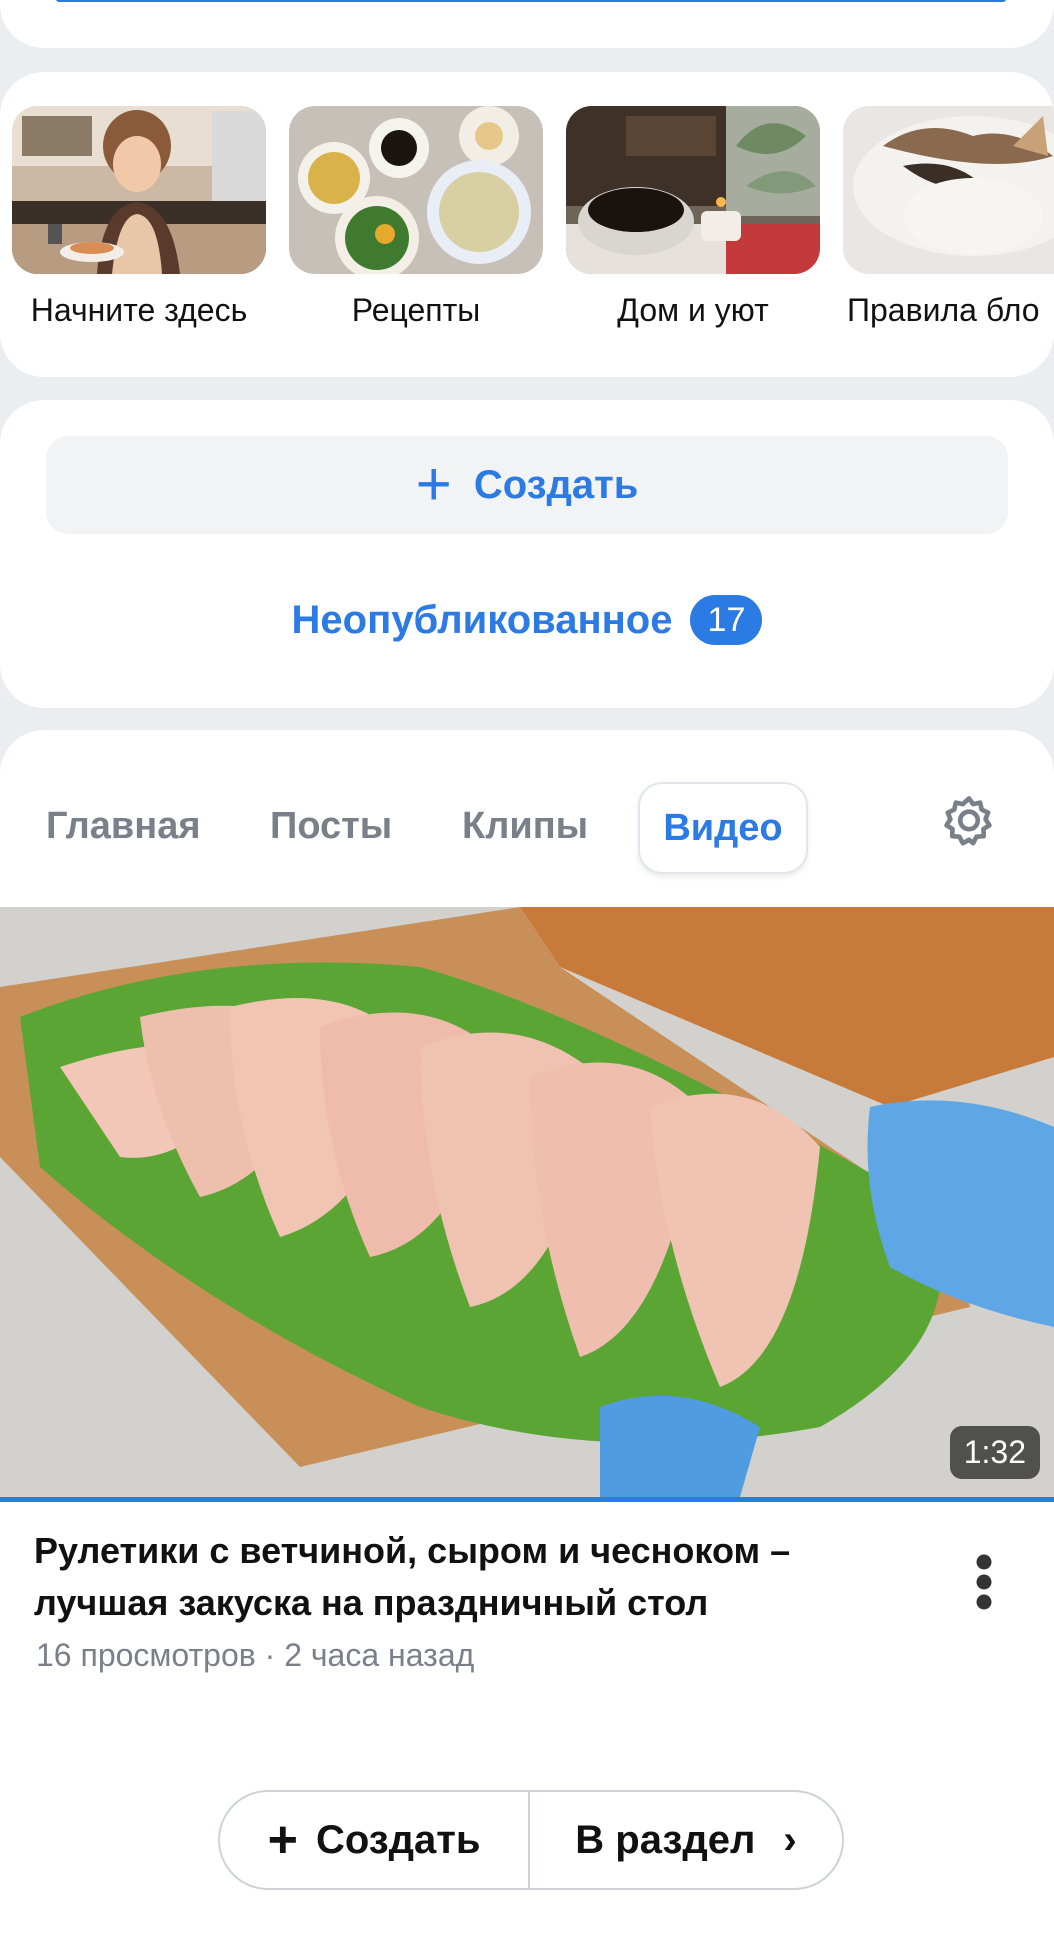  What do you see at coordinates (525, 826) in the screenshot?
I see `tab-clips: Клипы` at bounding box center [525, 826].